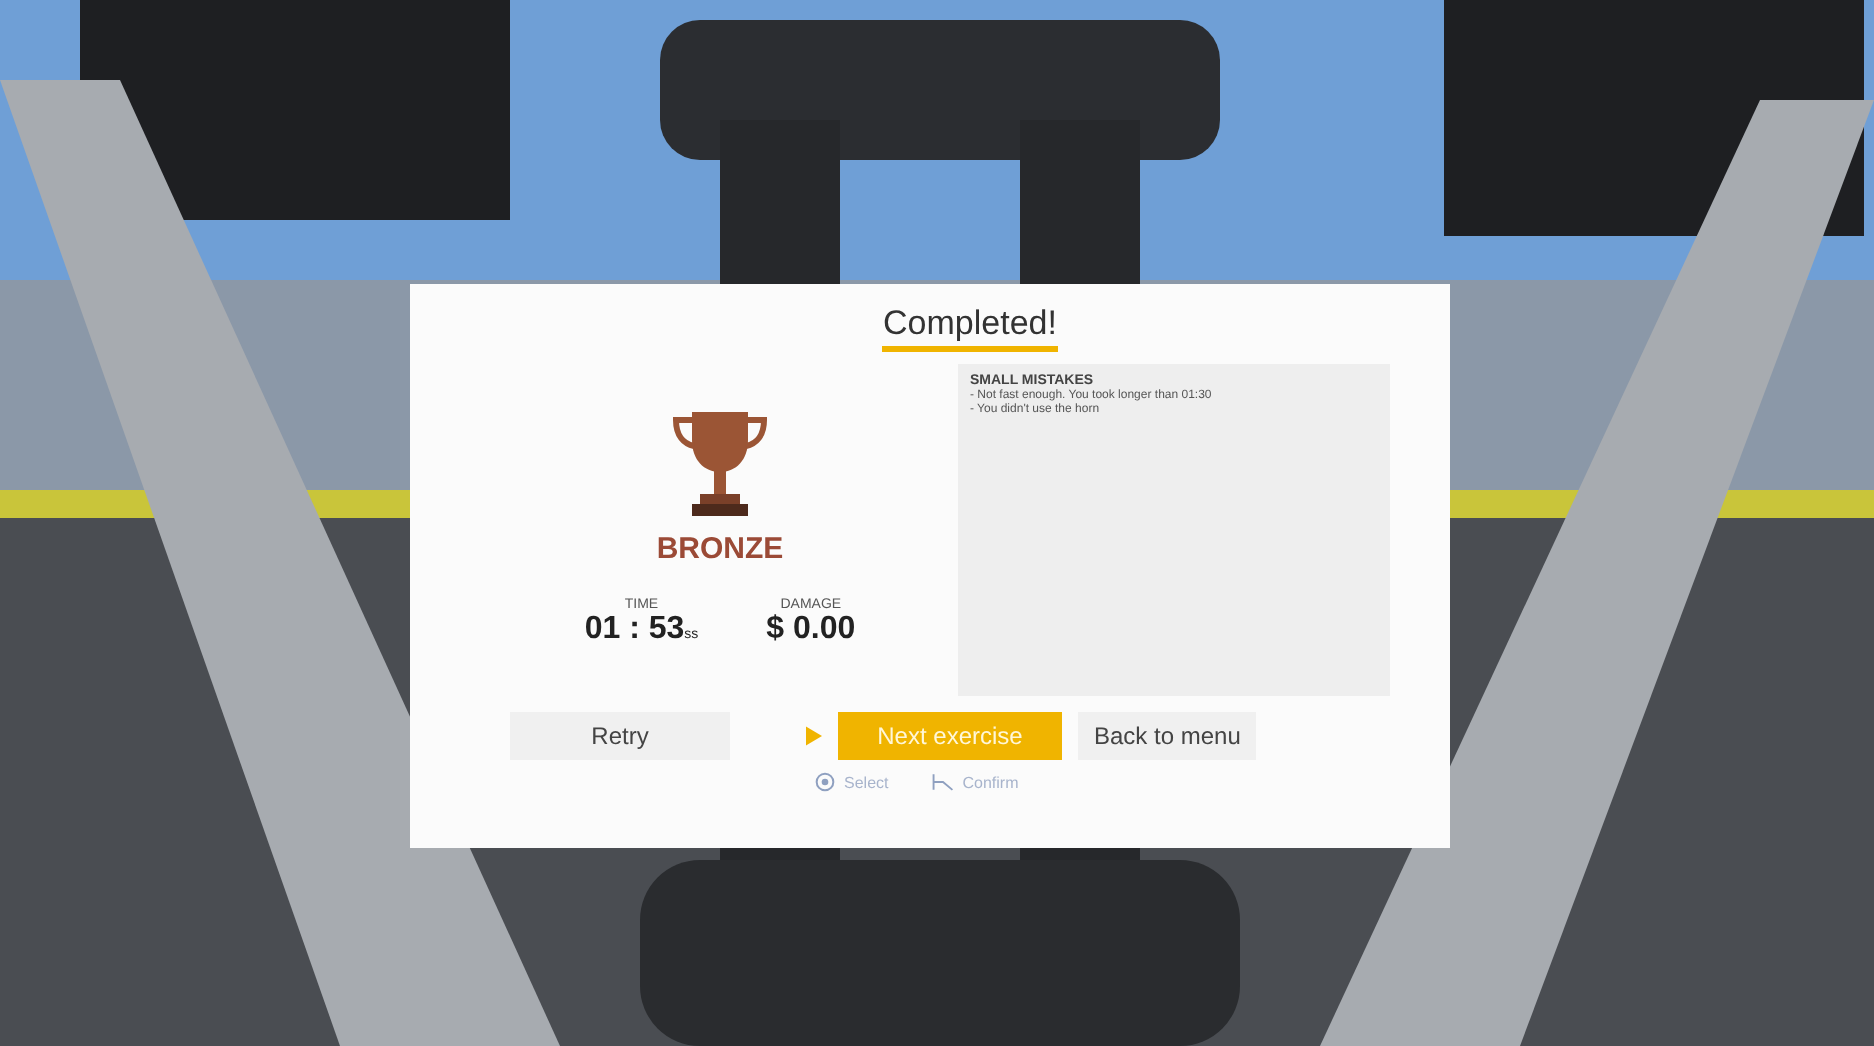  What do you see at coordinates (620, 736) in the screenshot?
I see `menu-button: Retry` at bounding box center [620, 736].